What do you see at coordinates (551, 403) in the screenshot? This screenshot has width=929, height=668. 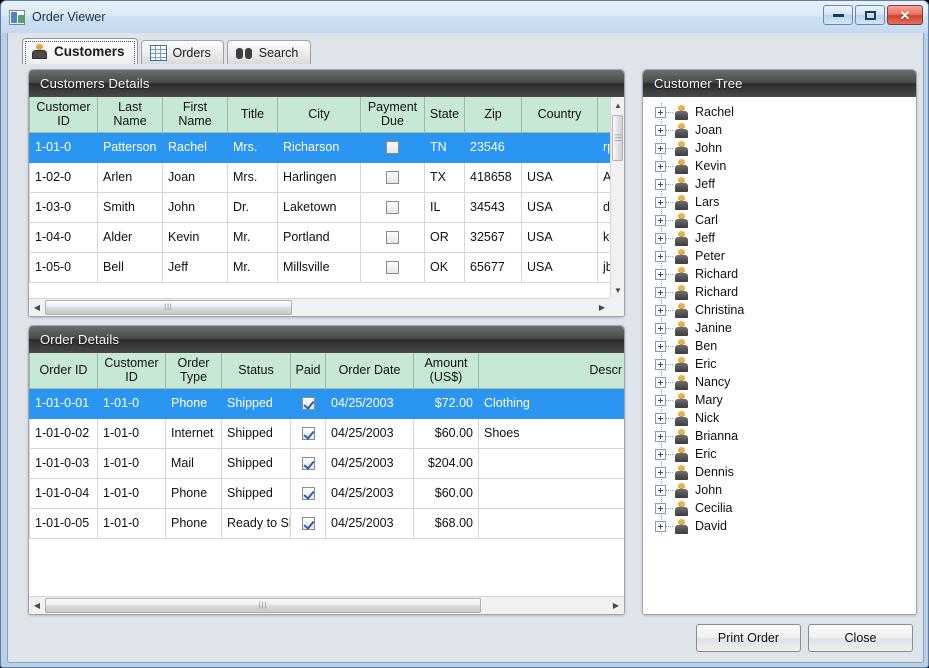 I see `table-cell: Clothing` at bounding box center [551, 403].